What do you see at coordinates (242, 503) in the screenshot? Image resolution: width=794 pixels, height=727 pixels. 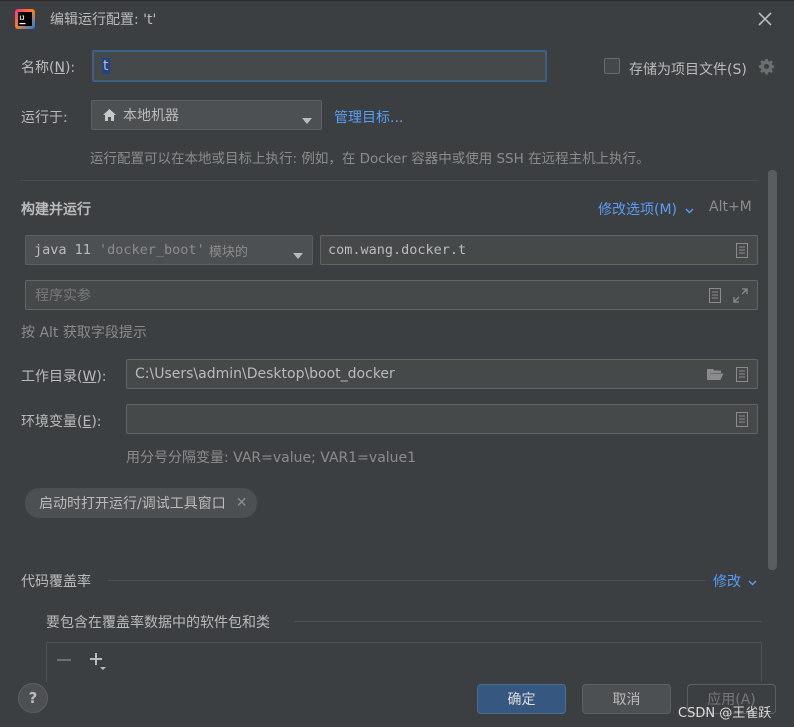 I see `remove-chip-icon: ✕` at bounding box center [242, 503].